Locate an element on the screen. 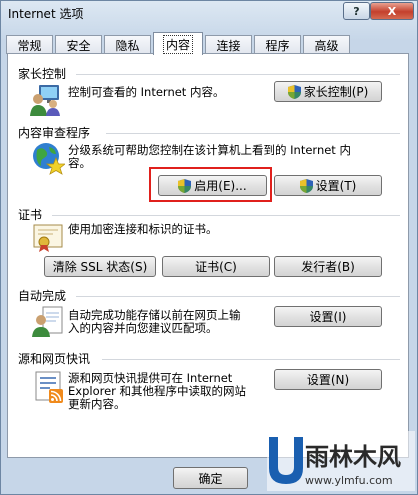 This screenshot has height=495, width=418. content-advisor-description-2: 容。 is located at coordinates (79, 163).